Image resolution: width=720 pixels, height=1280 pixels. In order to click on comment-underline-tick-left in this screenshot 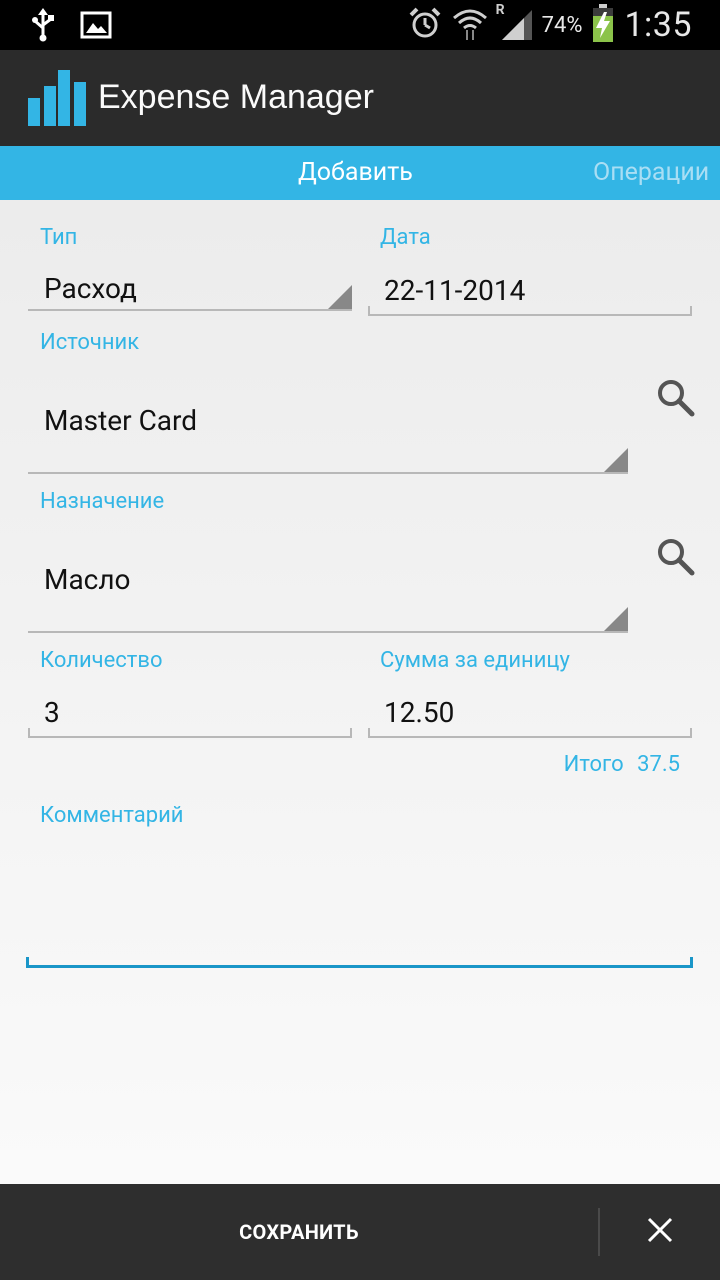, I will do `click(27, 962)`.